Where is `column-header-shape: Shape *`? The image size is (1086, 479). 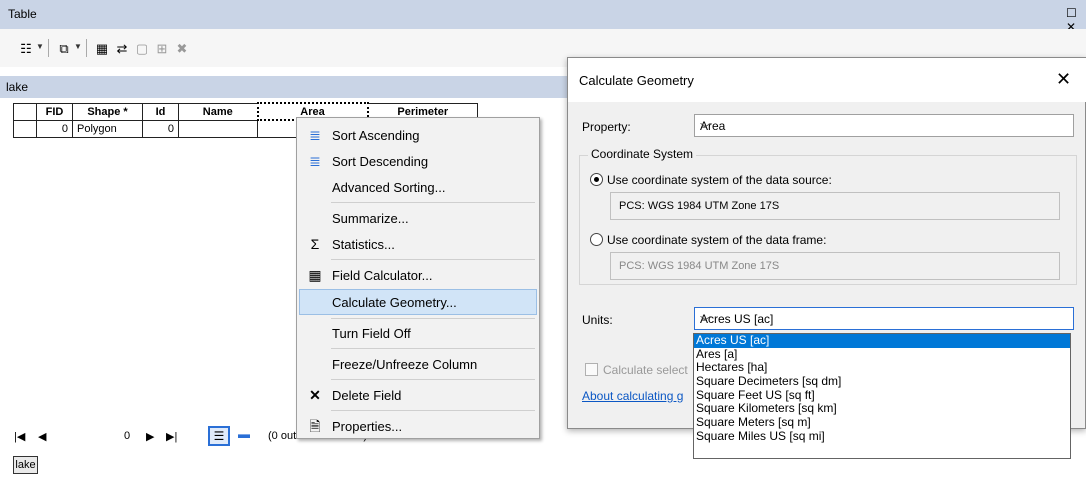 column-header-shape: Shape * is located at coordinates (107, 111).